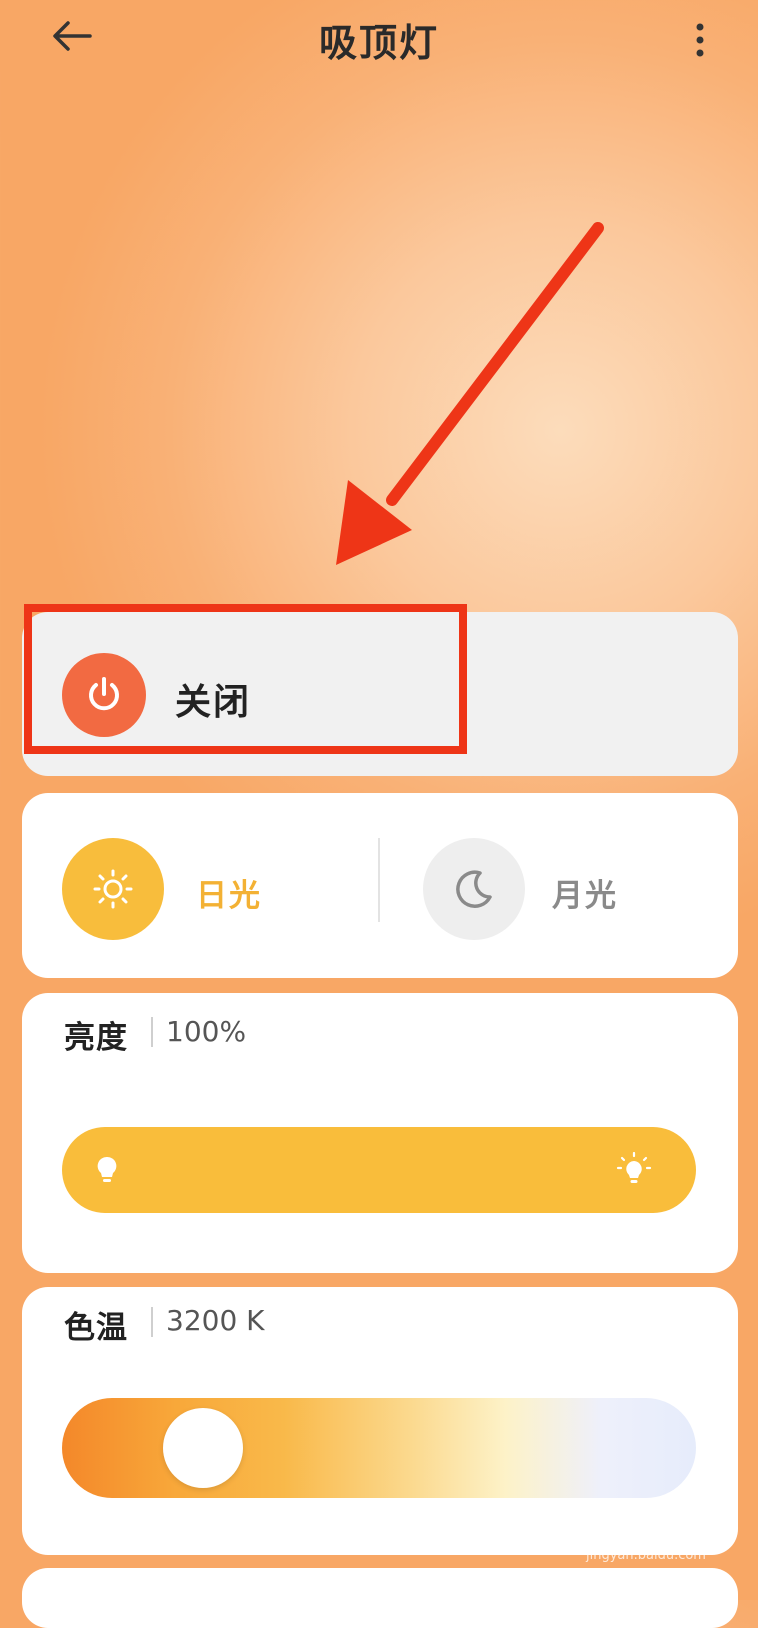 The height and width of the screenshot is (1628, 758). I want to click on daylight-mode-button, so click(113, 889).